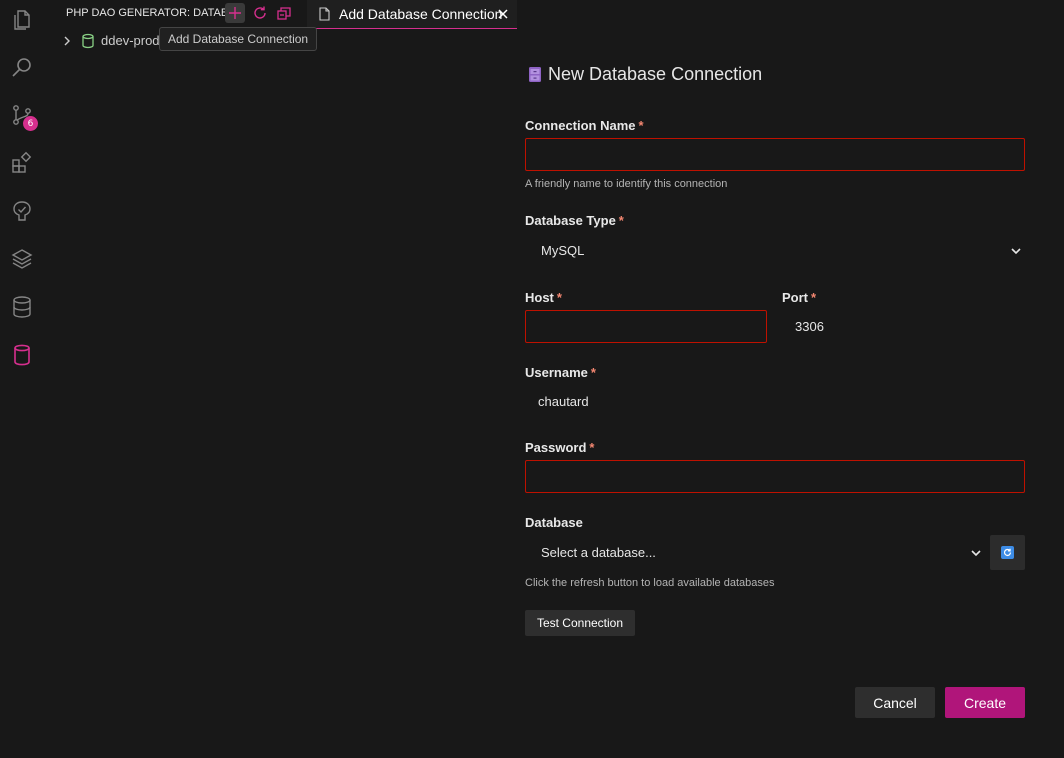  I want to click on refresh-databases-button, so click(1007, 552).